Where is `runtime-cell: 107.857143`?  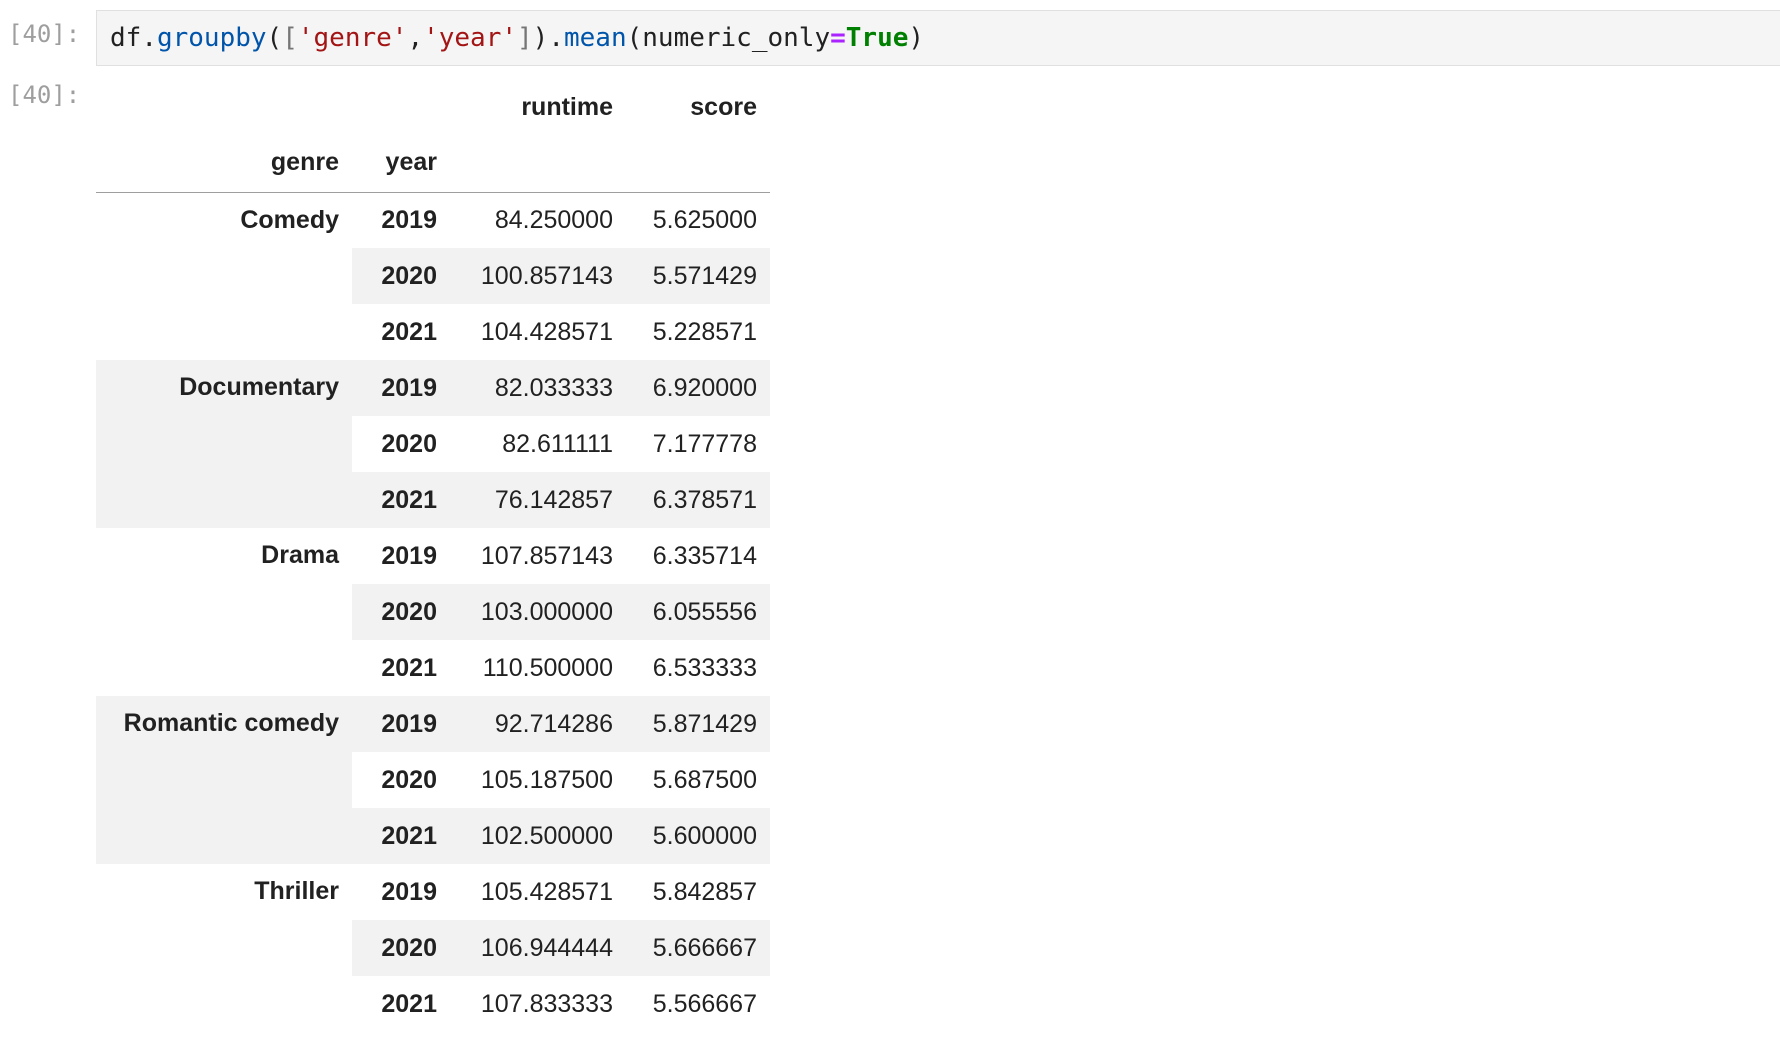
runtime-cell: 107.857143 is located at coordinates (546, 555).